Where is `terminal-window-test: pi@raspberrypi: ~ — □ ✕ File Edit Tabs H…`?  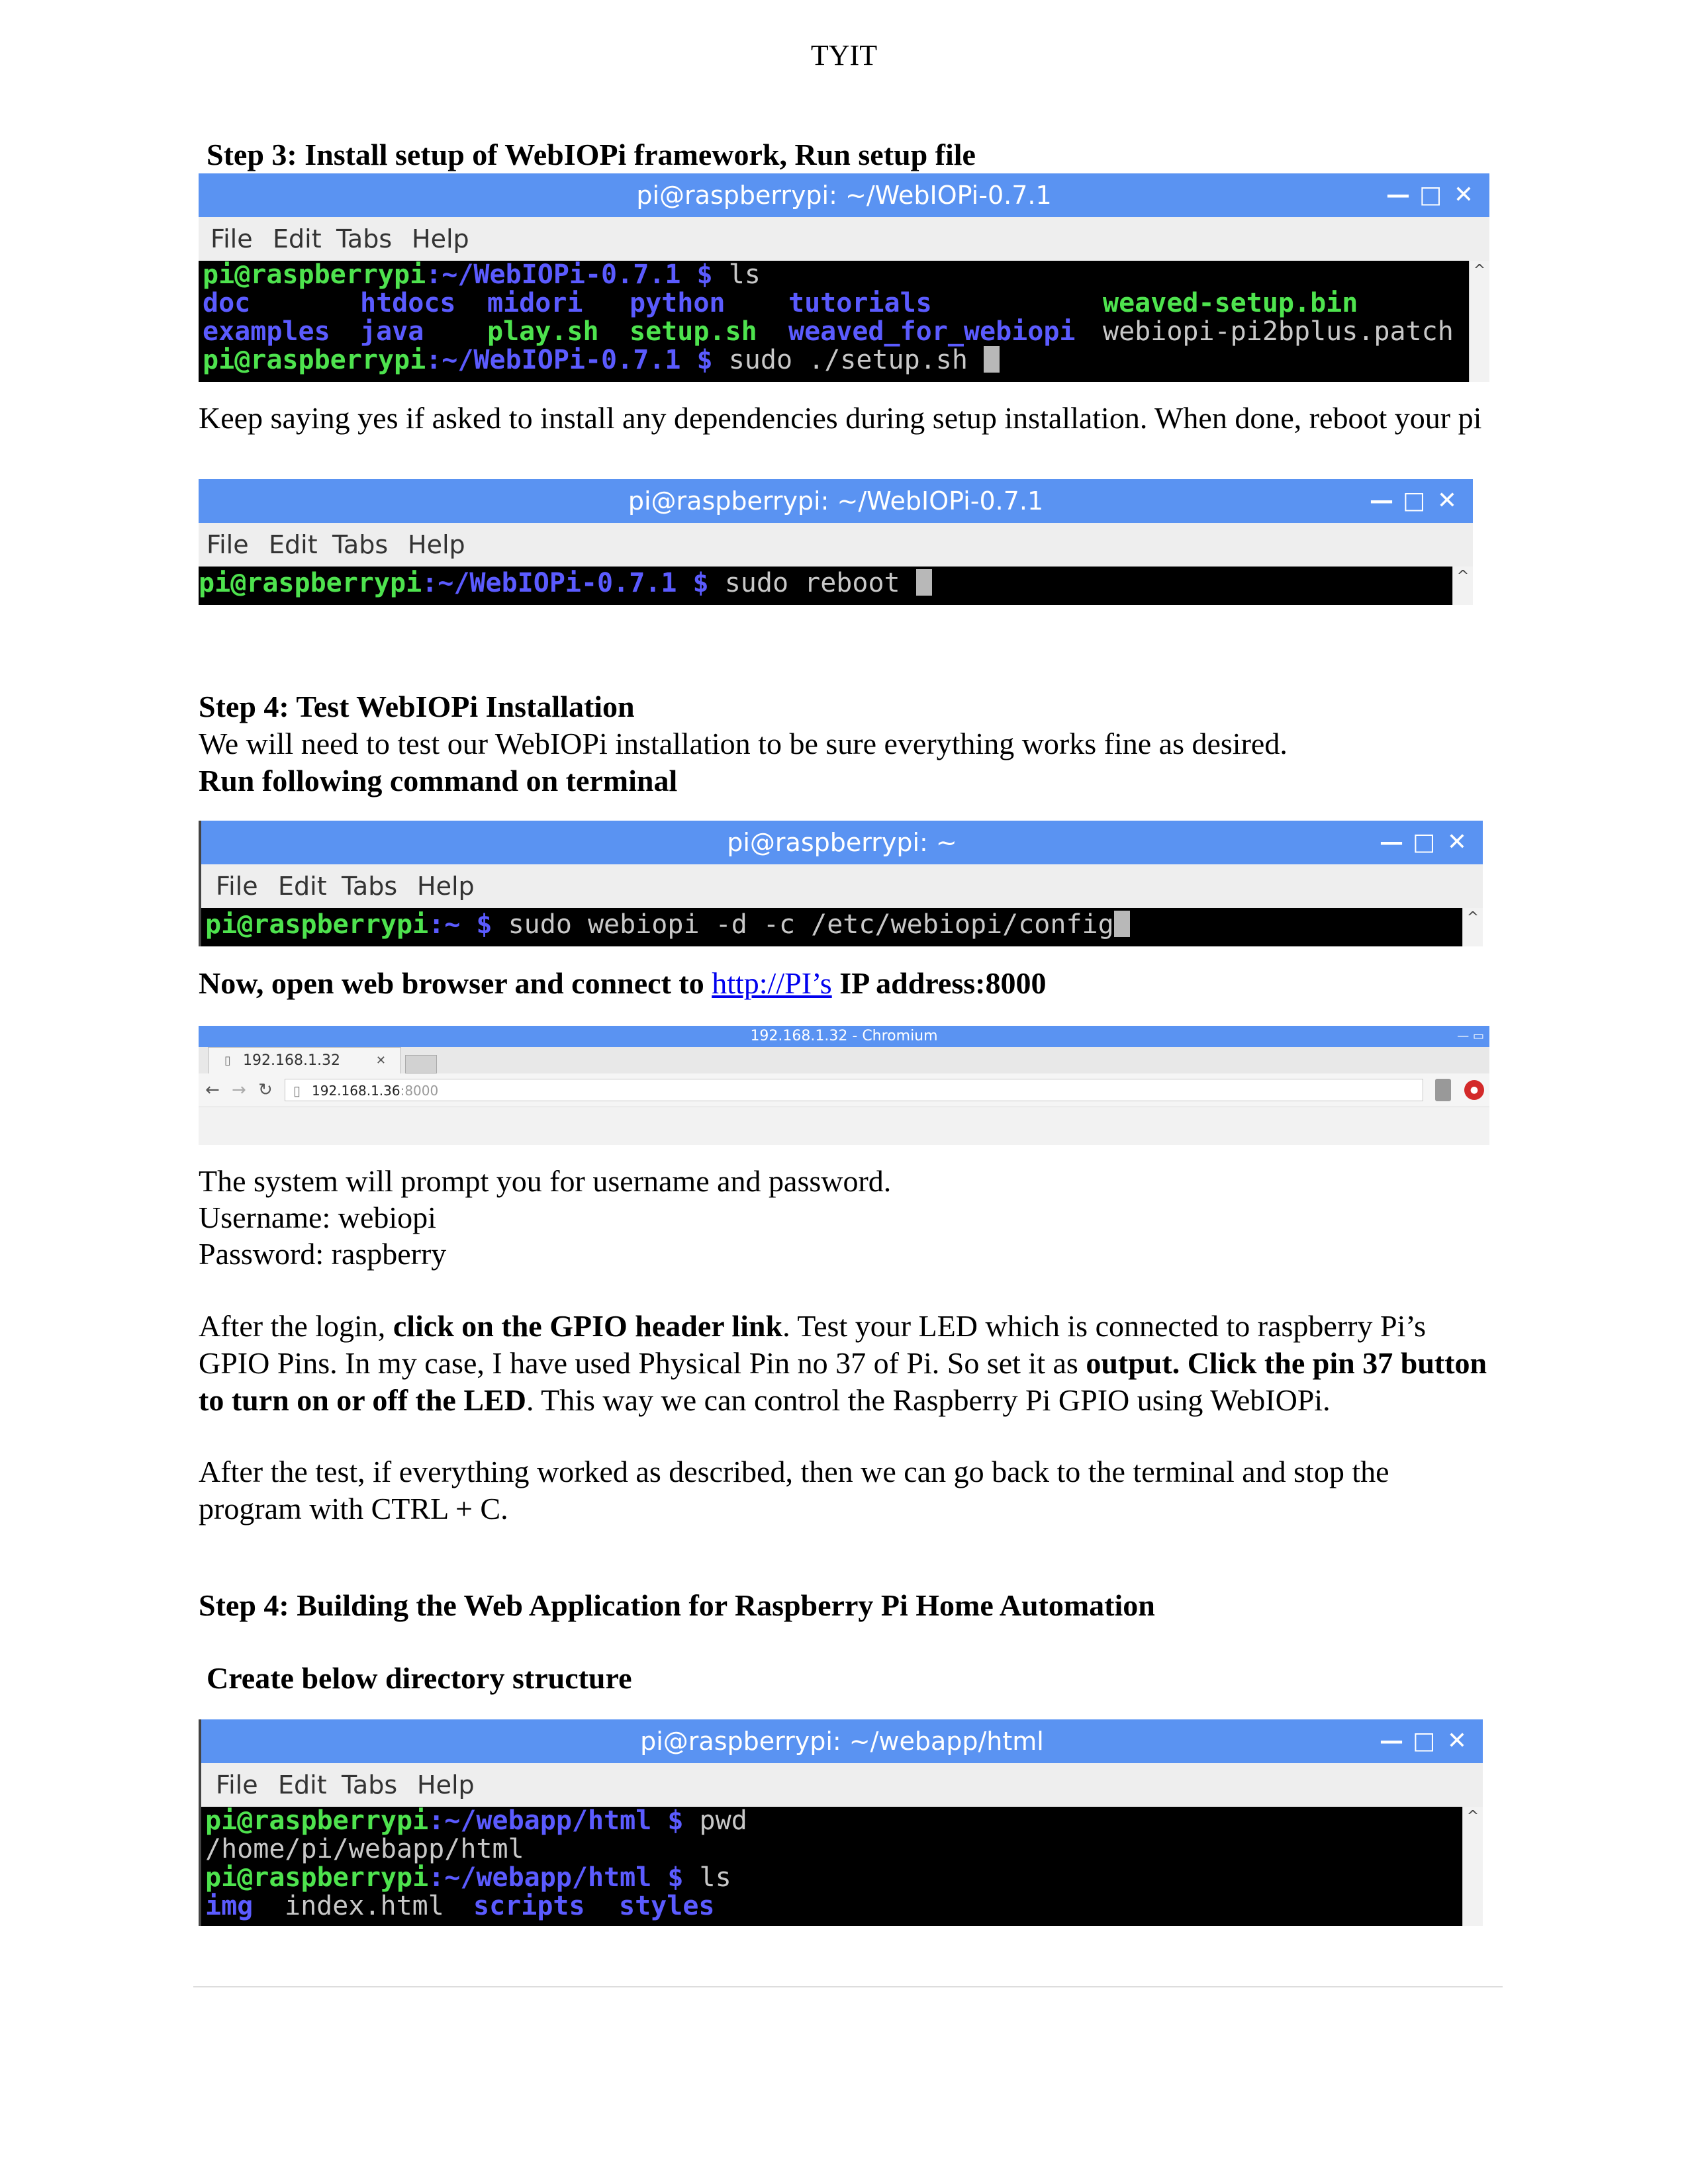
terminal-window-test: pi@raspberrypi: ~ — □ ✕ File Edit Tabs H… is located at coordinates (841, 883).